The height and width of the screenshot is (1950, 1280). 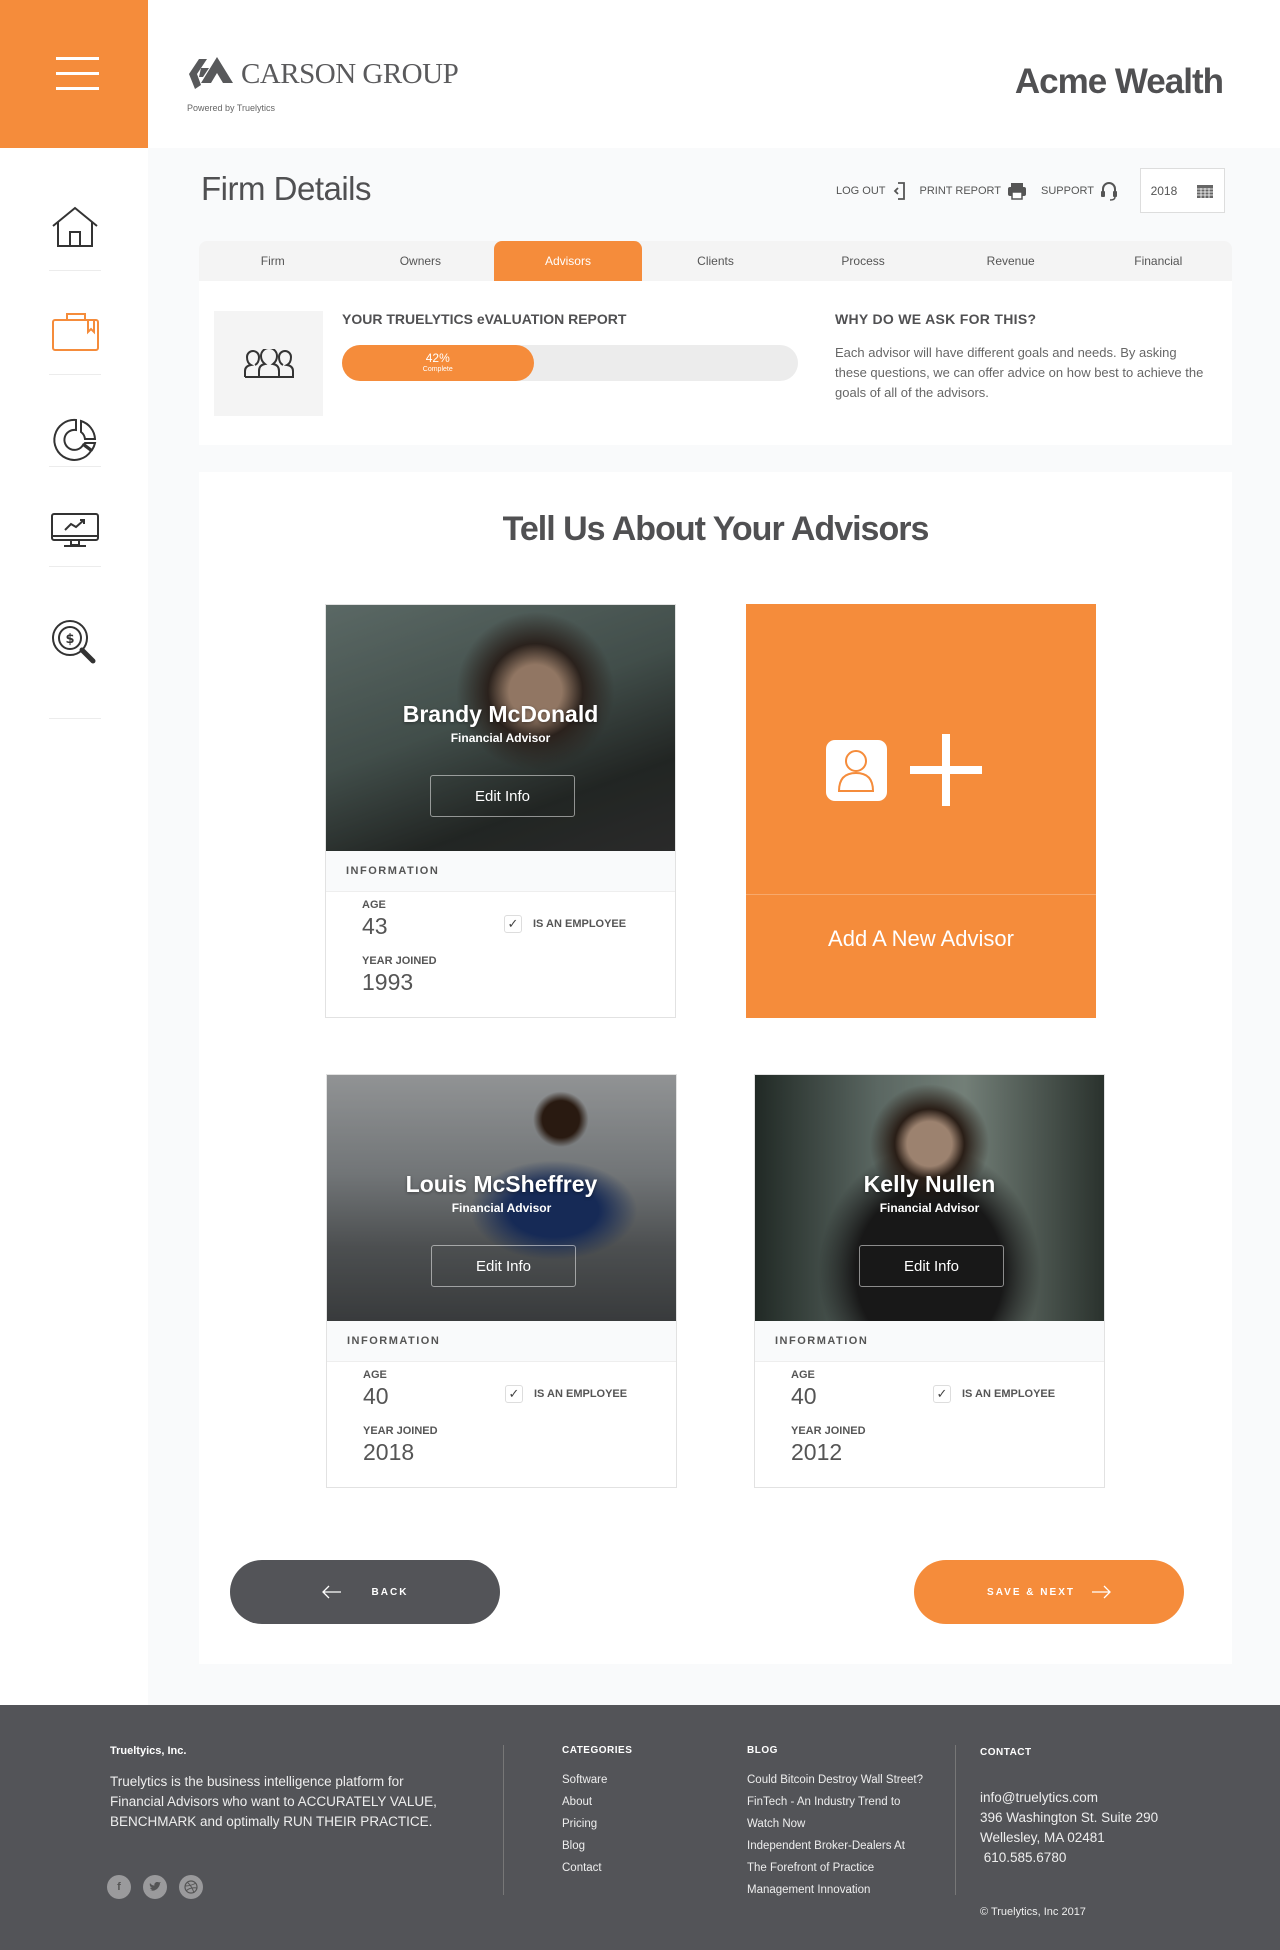 What do you see at coordinates (1101, 1592) in the screenshot?
I see `arrow-right-icon` at bounding box center [1101, 1592].